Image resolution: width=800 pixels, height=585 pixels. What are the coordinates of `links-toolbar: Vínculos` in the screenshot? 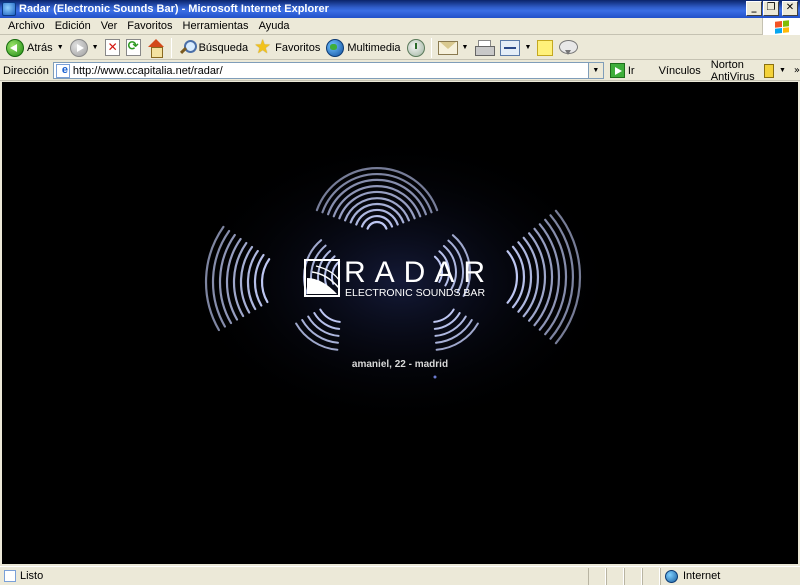 It's located at (680, 71).